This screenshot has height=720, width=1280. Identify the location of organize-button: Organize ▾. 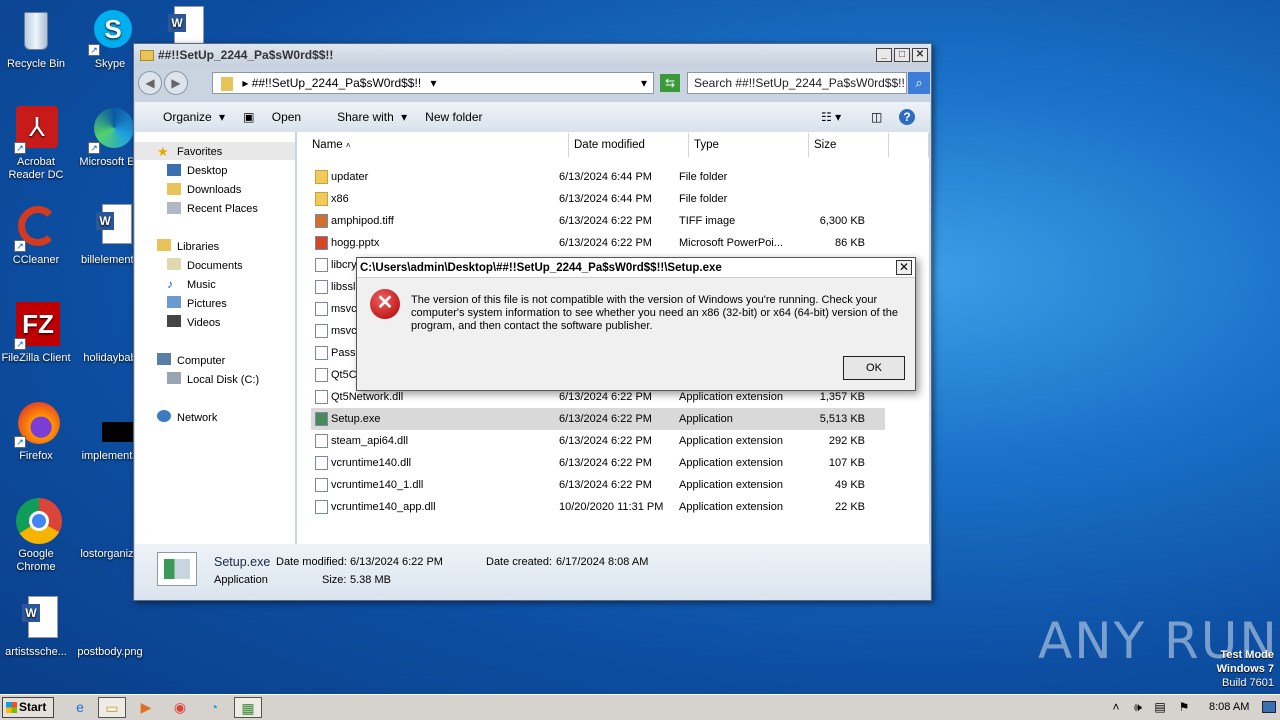
(187, 117).